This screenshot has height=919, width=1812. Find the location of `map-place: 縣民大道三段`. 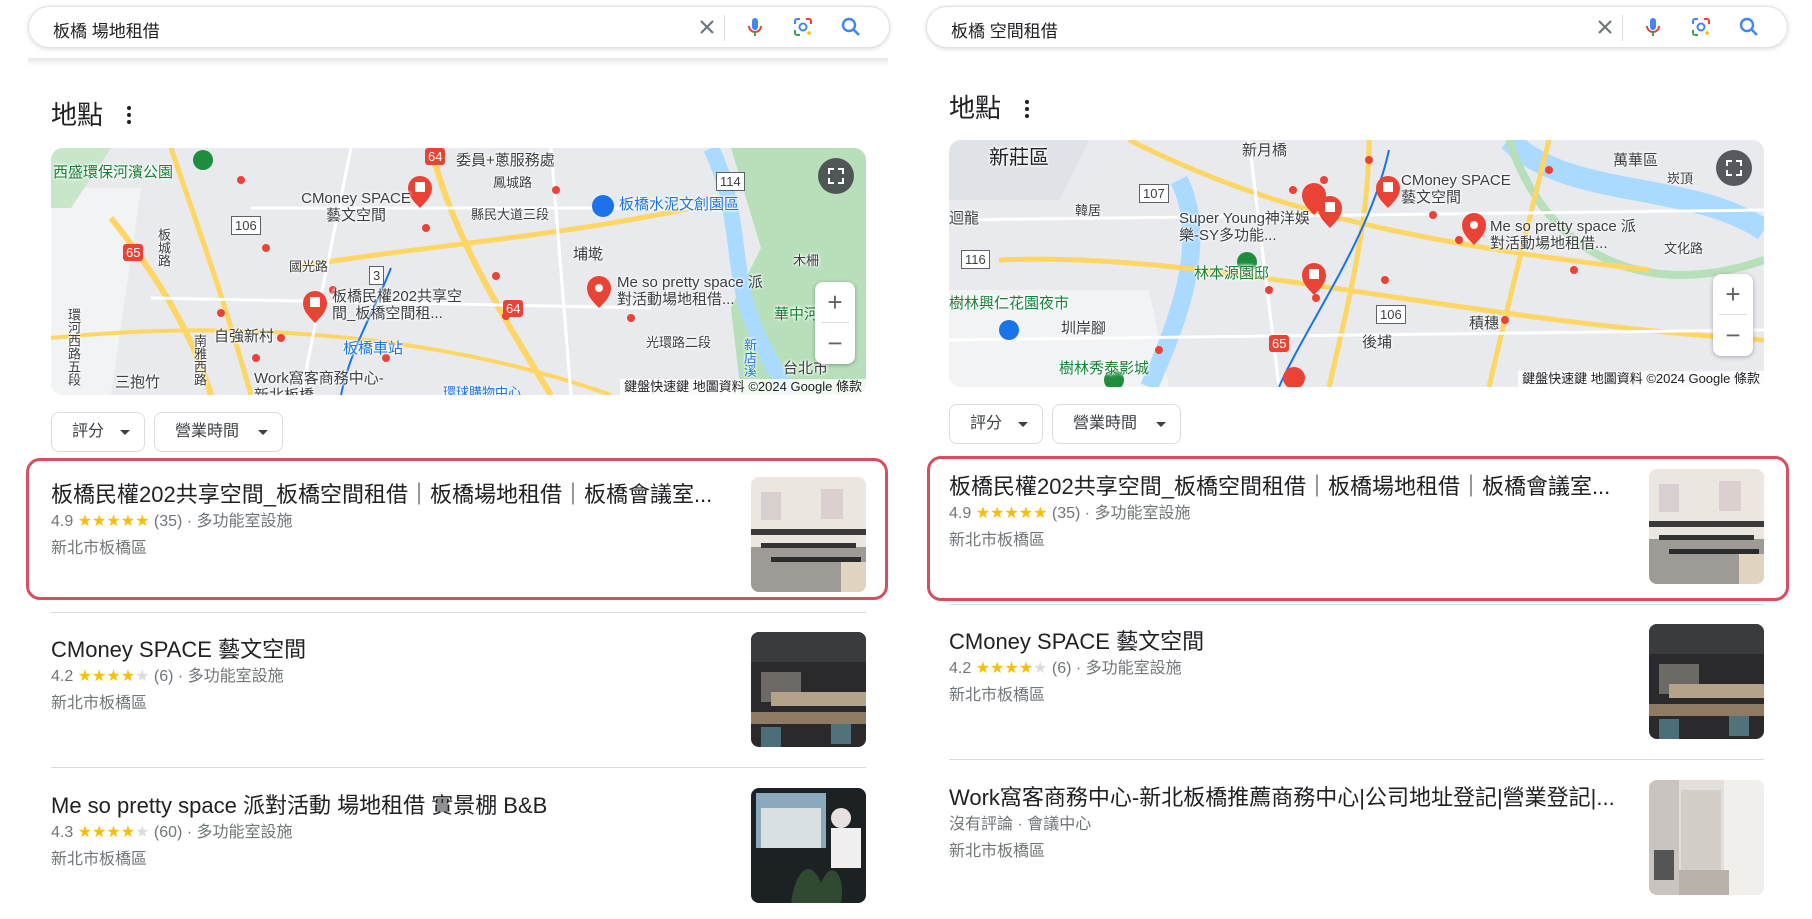

map-place: 縣民大道三段 is located at coordinates (510, 214).